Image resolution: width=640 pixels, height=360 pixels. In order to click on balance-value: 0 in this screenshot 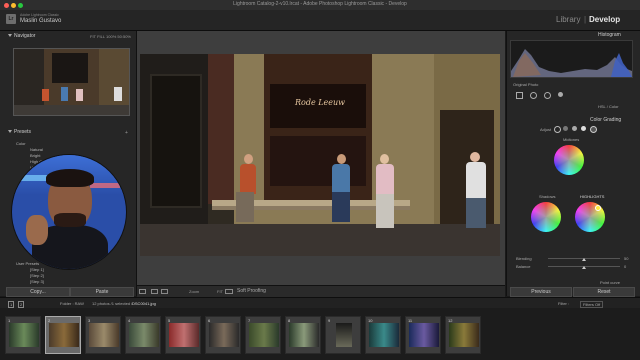, I will do `click(625, 266)`.